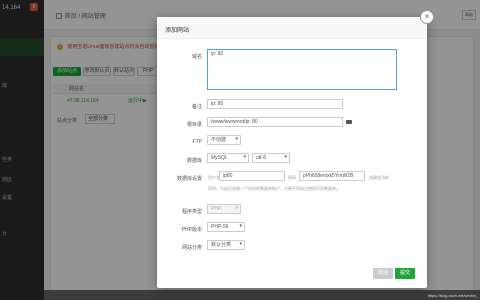 Image resolution: width=480 pixels, height=300 pixels. Describe the element at coordinates (271, 158) in the screenshot. I see `database-charset-select: utf-8` at that location.